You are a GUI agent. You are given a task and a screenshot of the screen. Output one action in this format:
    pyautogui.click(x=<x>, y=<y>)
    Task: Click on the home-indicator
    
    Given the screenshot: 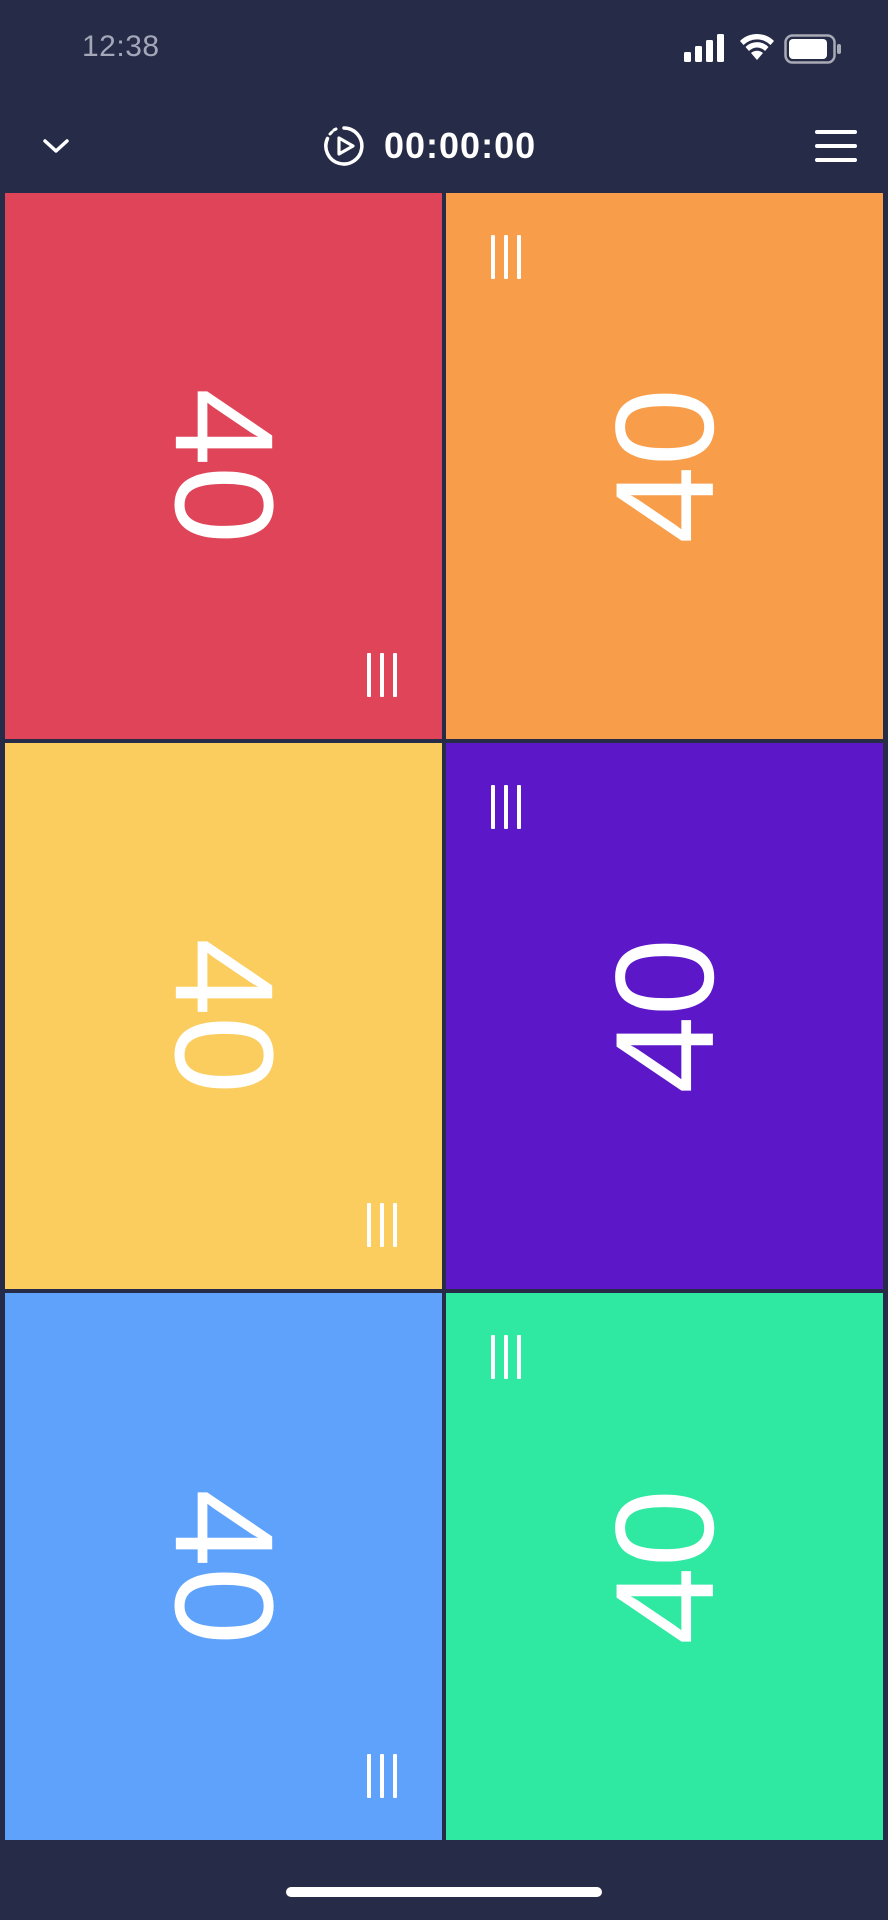 What is the action you would take?
    pyautogui.click(x=444, y=1892)
    